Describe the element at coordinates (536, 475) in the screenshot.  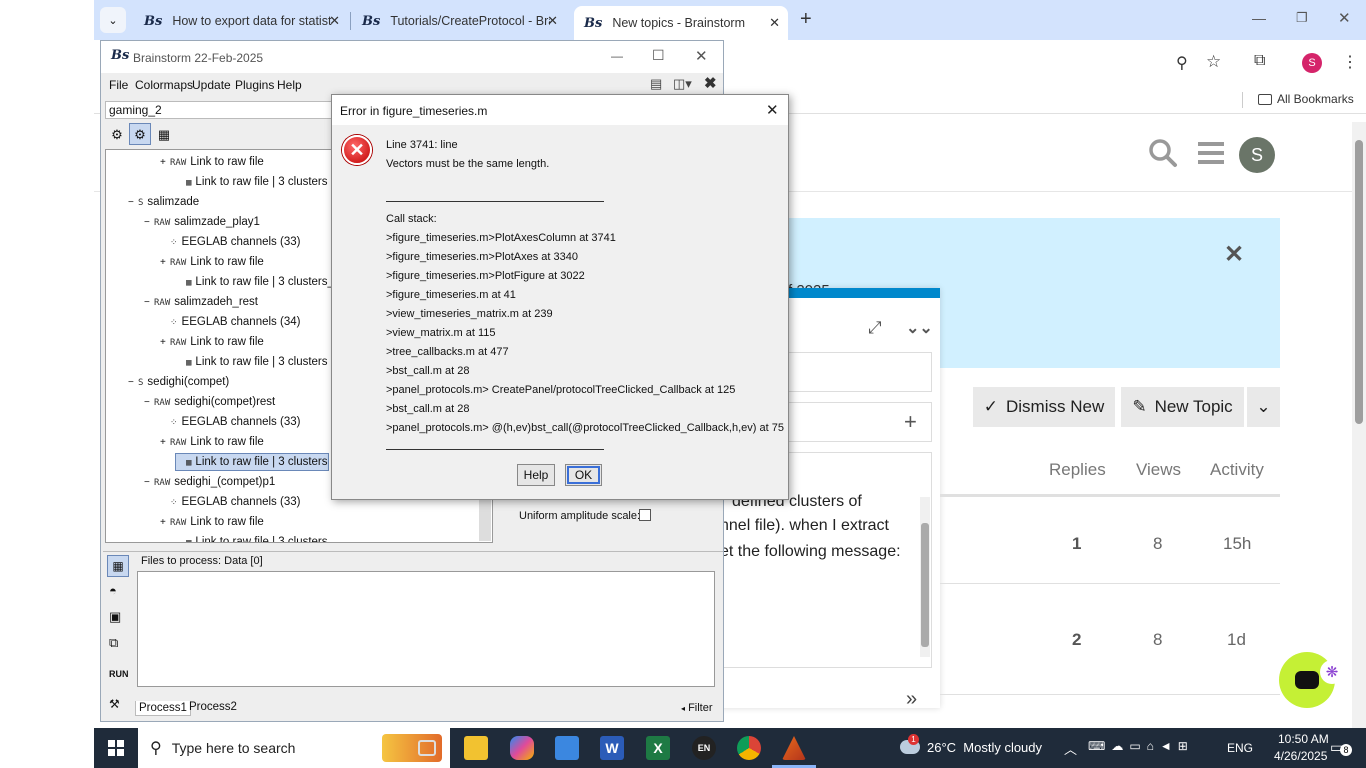
I see `help-button: Help` at that location.